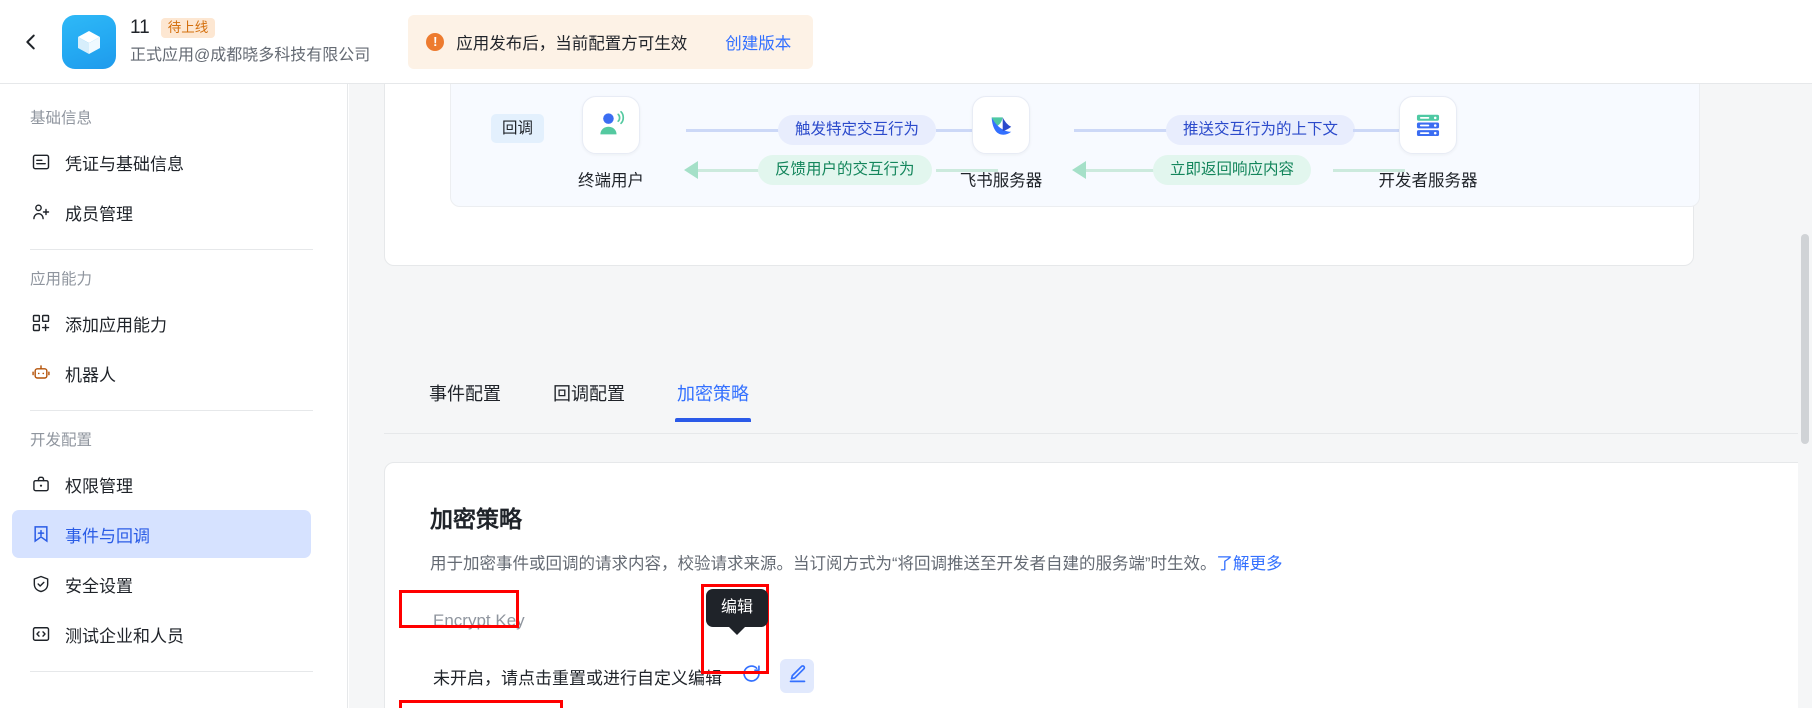  What do you see at coordinates (161, 584) in the screenshot?
I see `sidebar-item-security: 安全设置` at bounding box center [161, 584].